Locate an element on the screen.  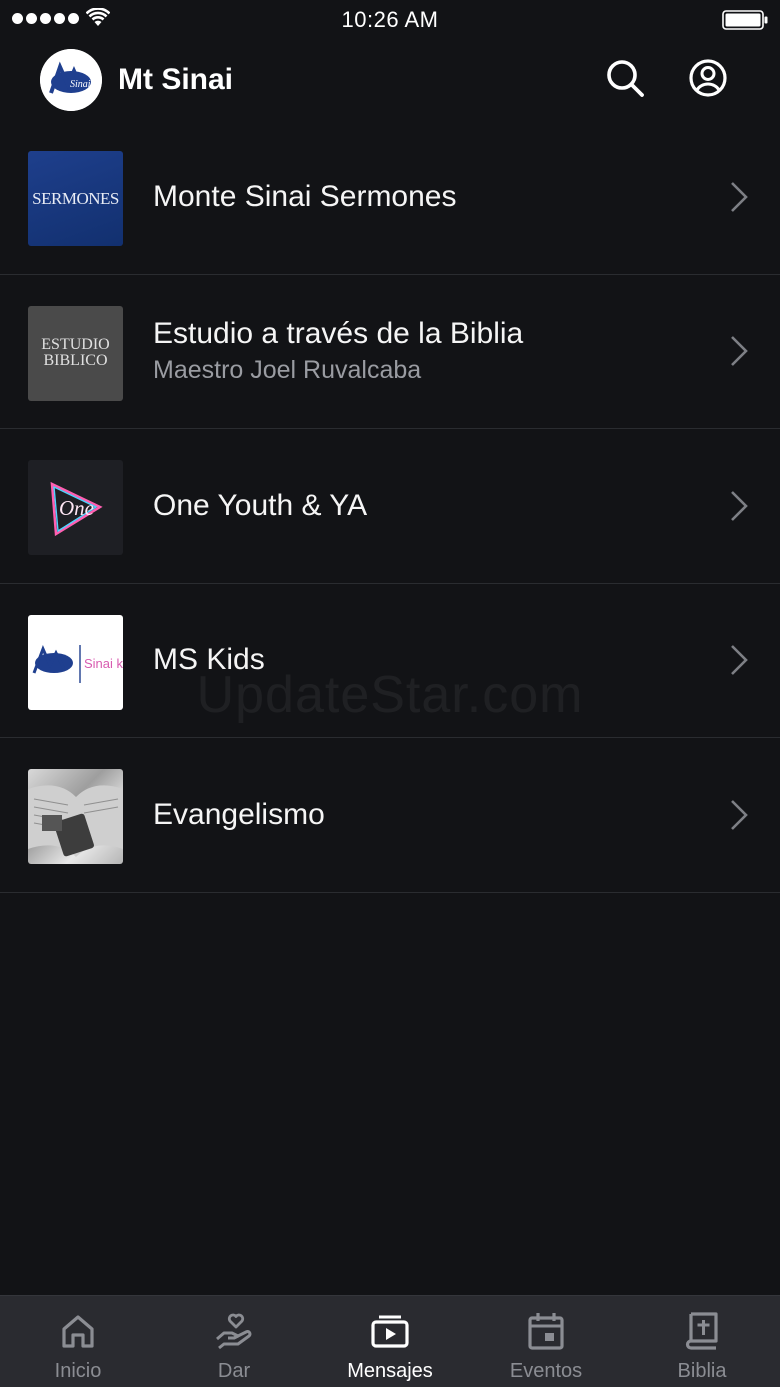
church-logo-icon: Sinai is located at coordinates (71, 80).